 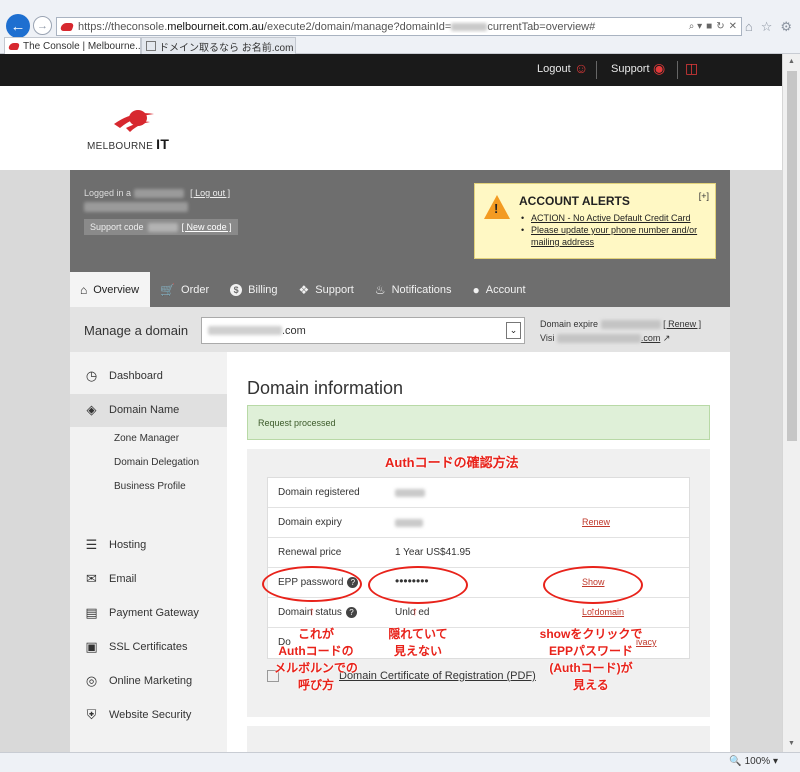 What do you see at coordinates (136, 207) in the screenshot?
I see `redacted-account-name` at bounding box center [136, 207].